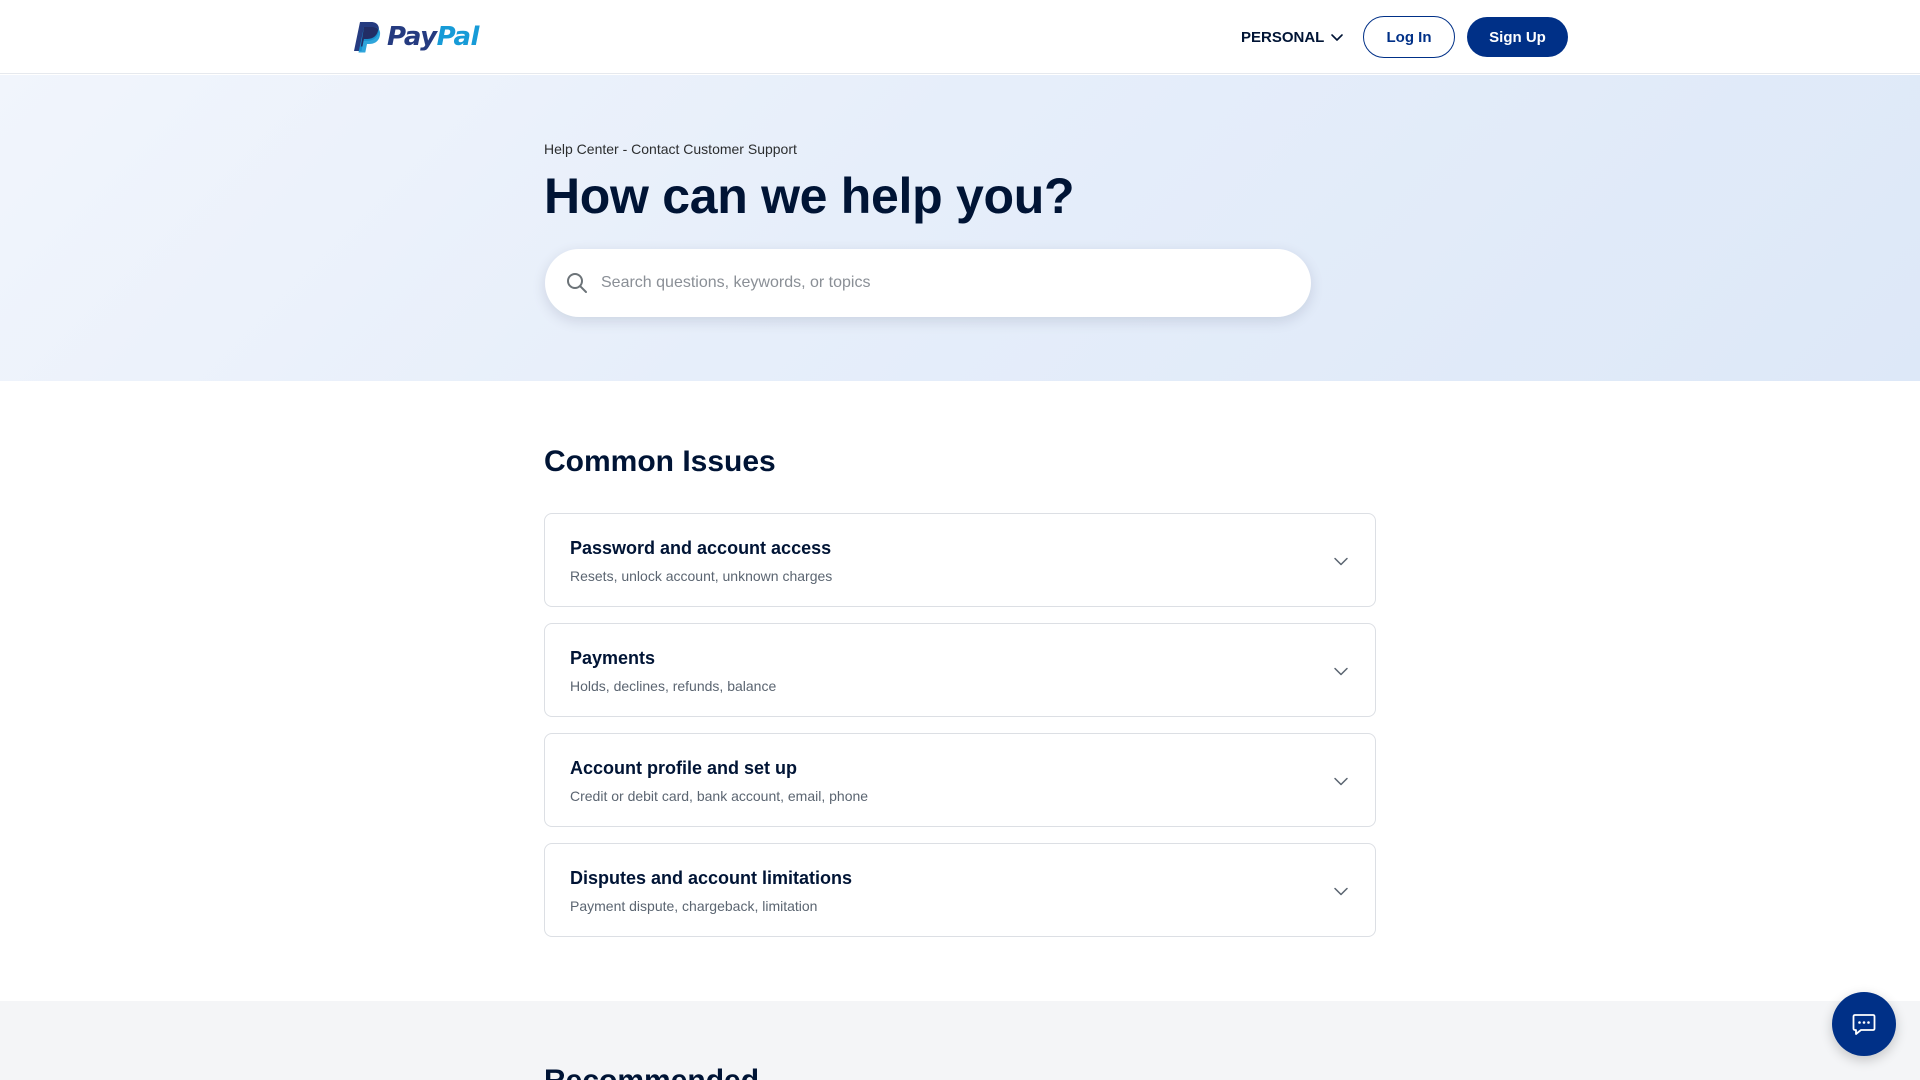  Describe the element at coordinates (651, 1070) in the screenshot. I see `recommended-heading: Recommended` at that location.